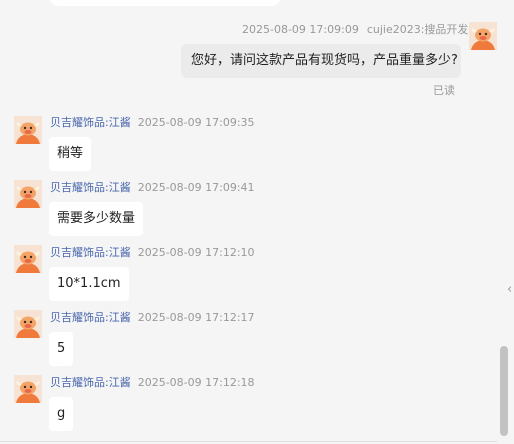  What do you see at coordinates (509, 290) in the screenshot?
I see `chevron-left-icon: ‹` at bounding box center [509, 290].